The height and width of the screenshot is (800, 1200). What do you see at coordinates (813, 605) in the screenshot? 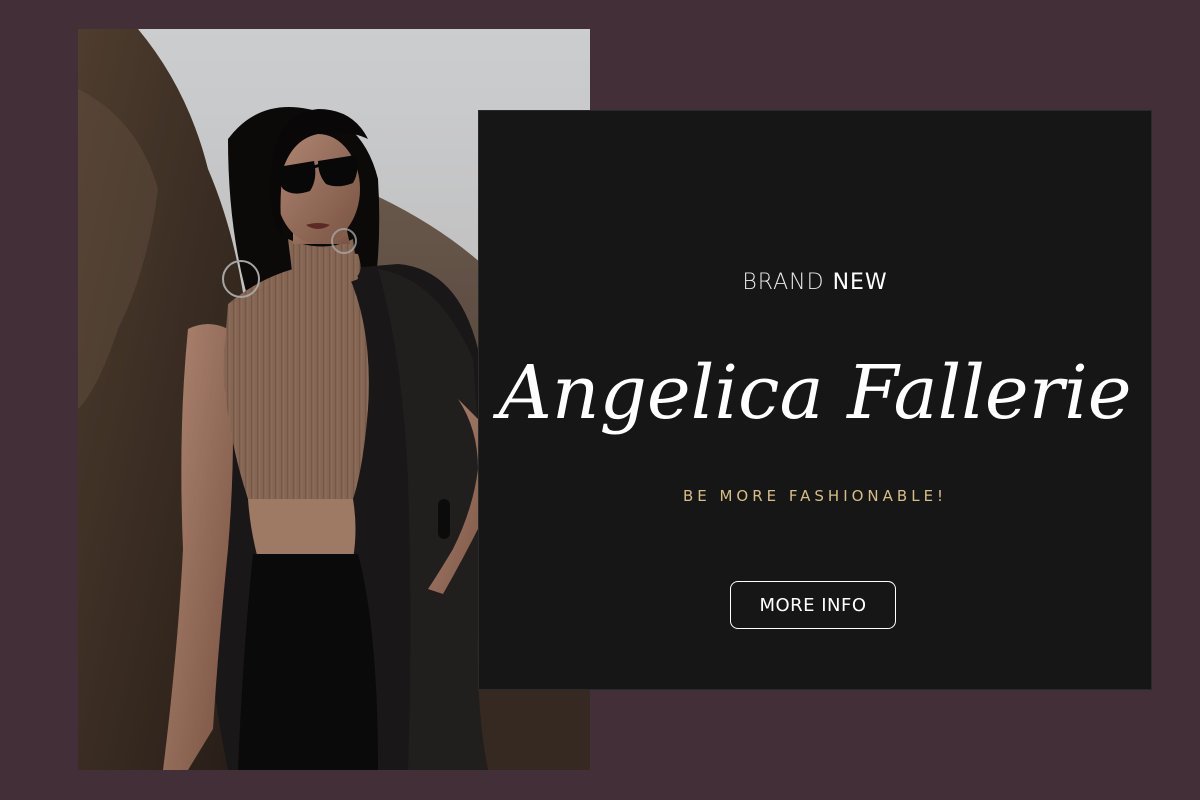
I see `more-info-button: MORE INFO` at bounding box center [813, 605].